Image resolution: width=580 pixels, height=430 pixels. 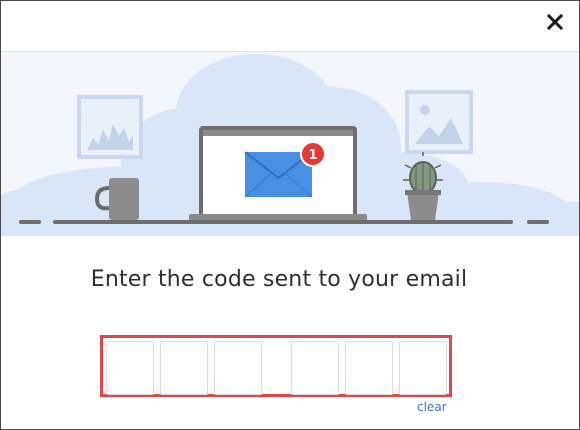 I want to click on page-title: Enter the code sent to your email, so click(x=279, y=279).